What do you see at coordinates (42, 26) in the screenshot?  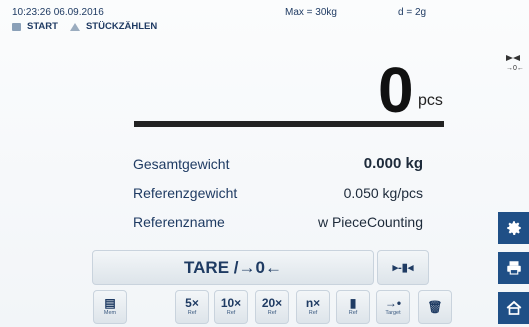 I see `breadcrumb-start: START` at bounding box center [42, 26].